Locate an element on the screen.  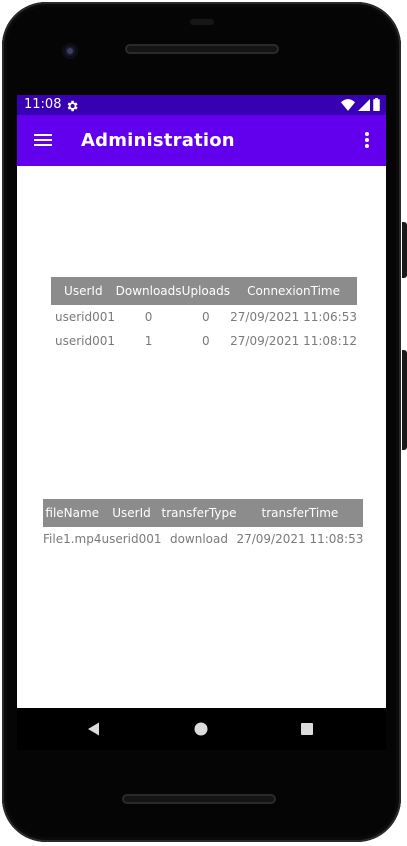
front-camera is located at coordinates (70, 51).